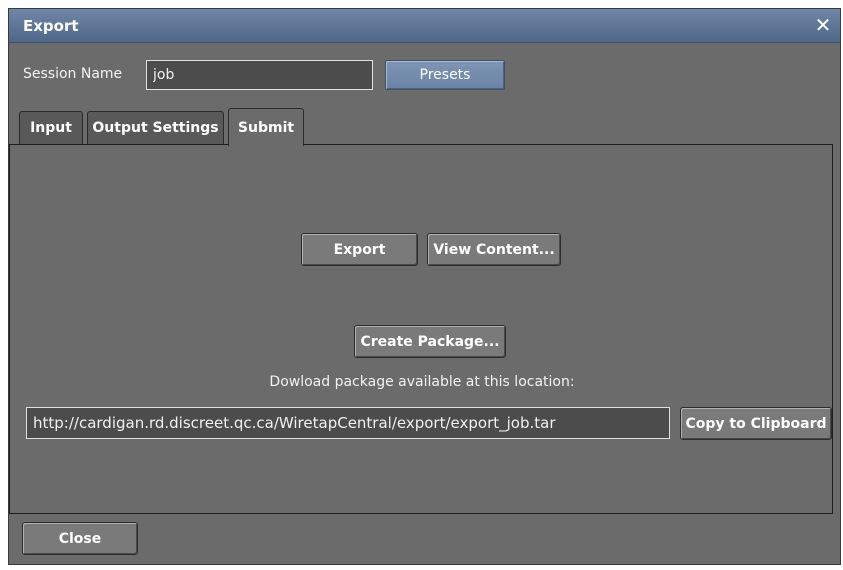 This screenshot has width=843, height=570. What do you see at coordinates (51, 26) in the screenshot?
I see `window-title: Export` at bounding box center [51, 26].